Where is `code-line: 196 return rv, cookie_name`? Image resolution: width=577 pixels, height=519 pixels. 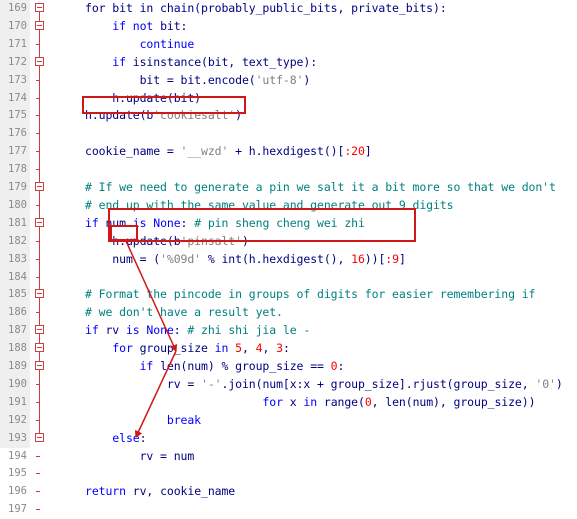
code-line: 196 return rv, cookie_name is located at coordinates (288, 492).